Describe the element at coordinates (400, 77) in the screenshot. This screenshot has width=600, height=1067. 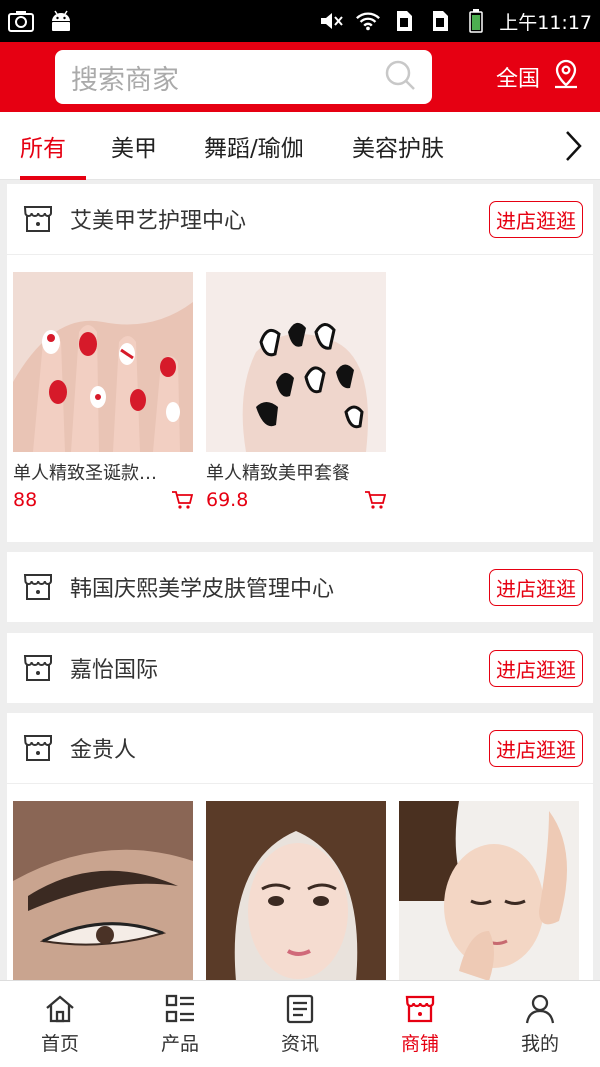
I see `search-icon` at that location.